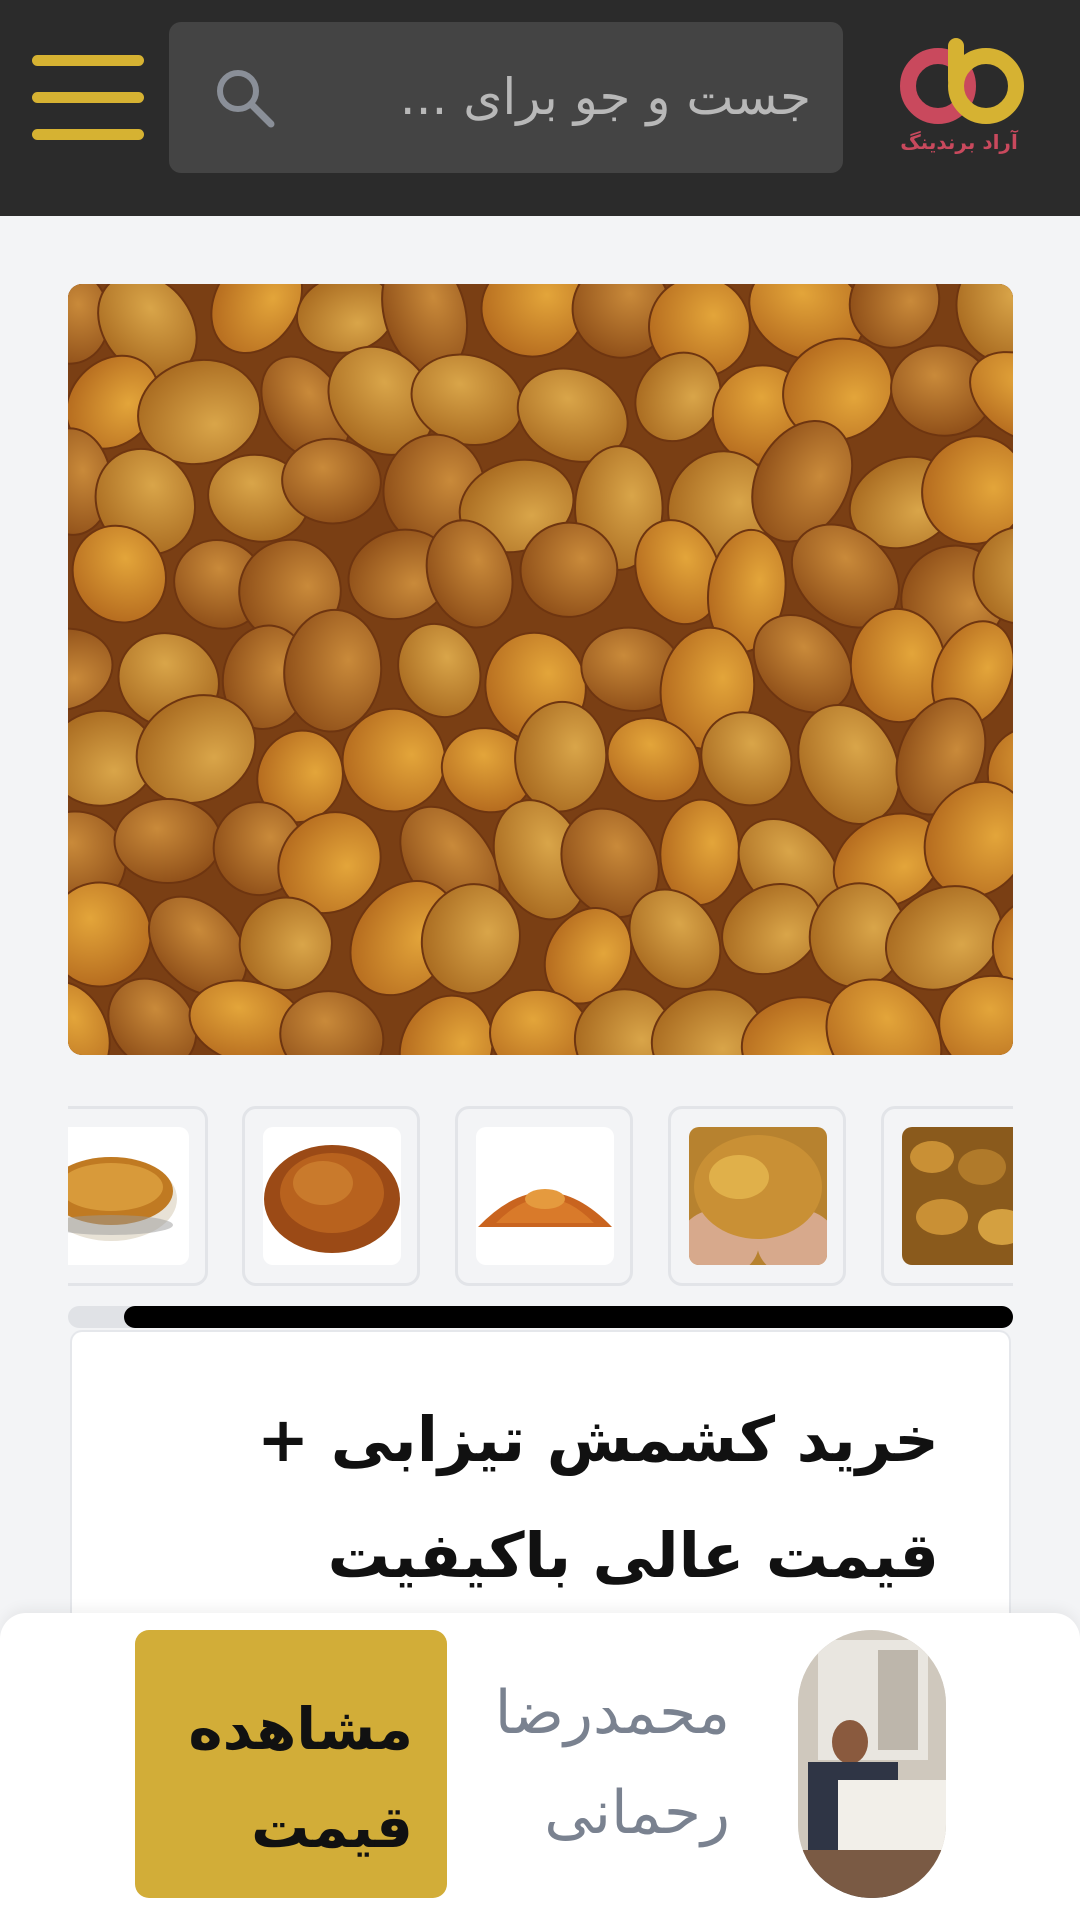 This screenshot has width=1080, height=1921. What do you see at coordinates (167, 841) in the screenshot?
I see `raisin-texture` at bounding box center [167, 841].